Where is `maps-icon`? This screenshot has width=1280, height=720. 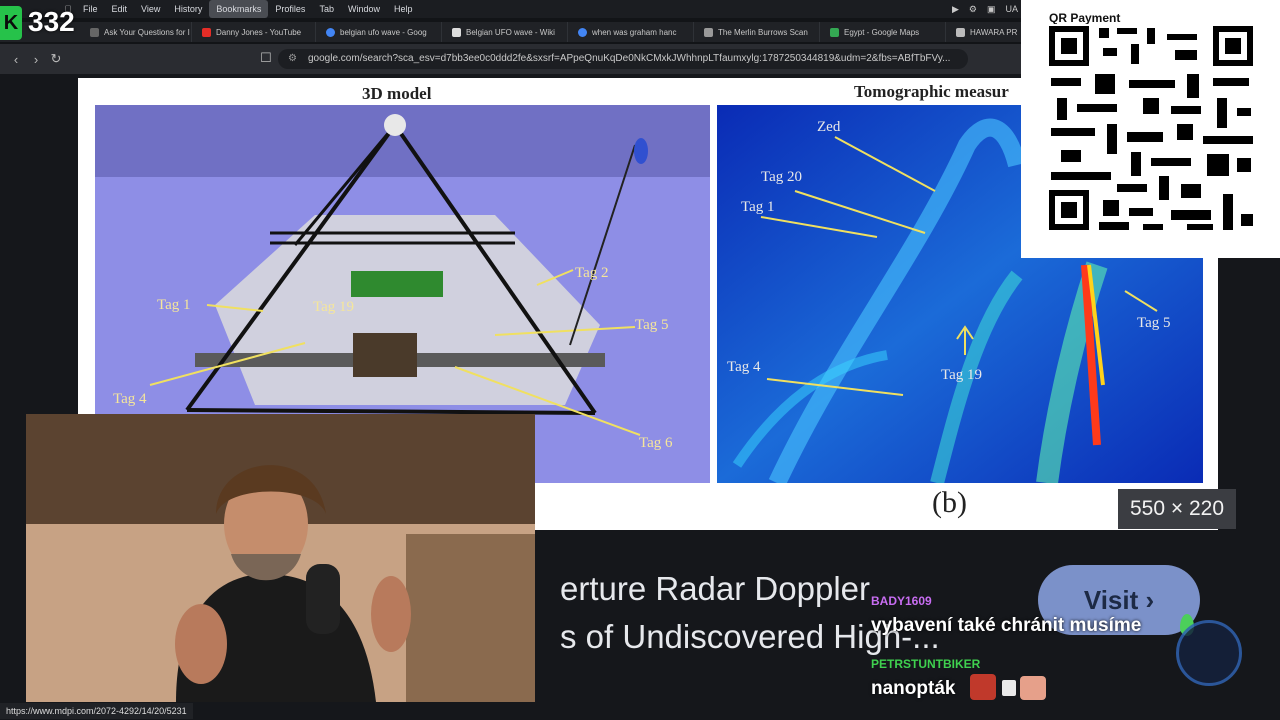
maps-icon is located at coordinates (834, 32).